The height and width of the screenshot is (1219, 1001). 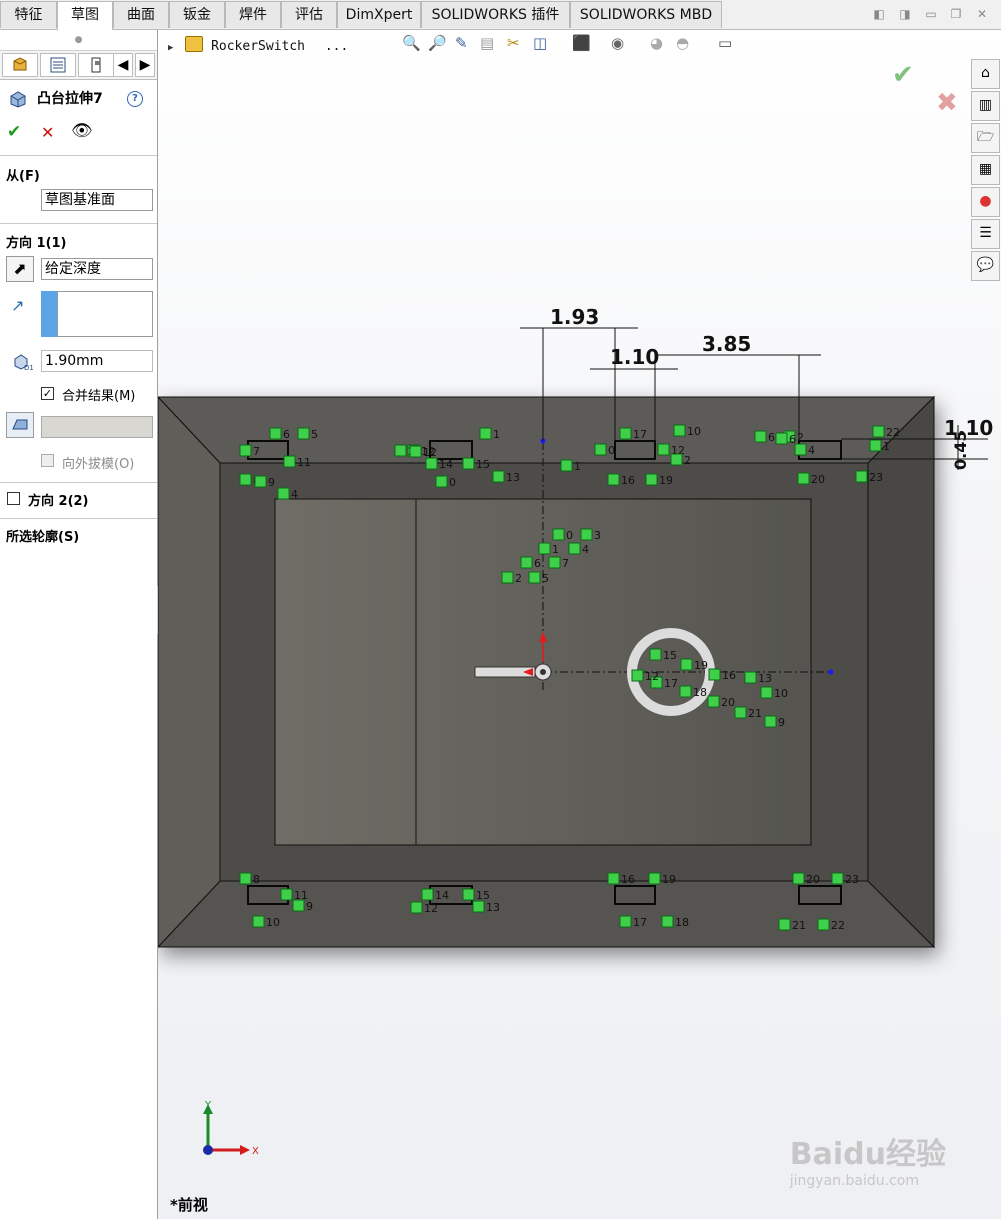 What do you see at coordinates (14, 132) in the screenshot?
I see `ok-button: ✔` at bounding box center [14, 132].